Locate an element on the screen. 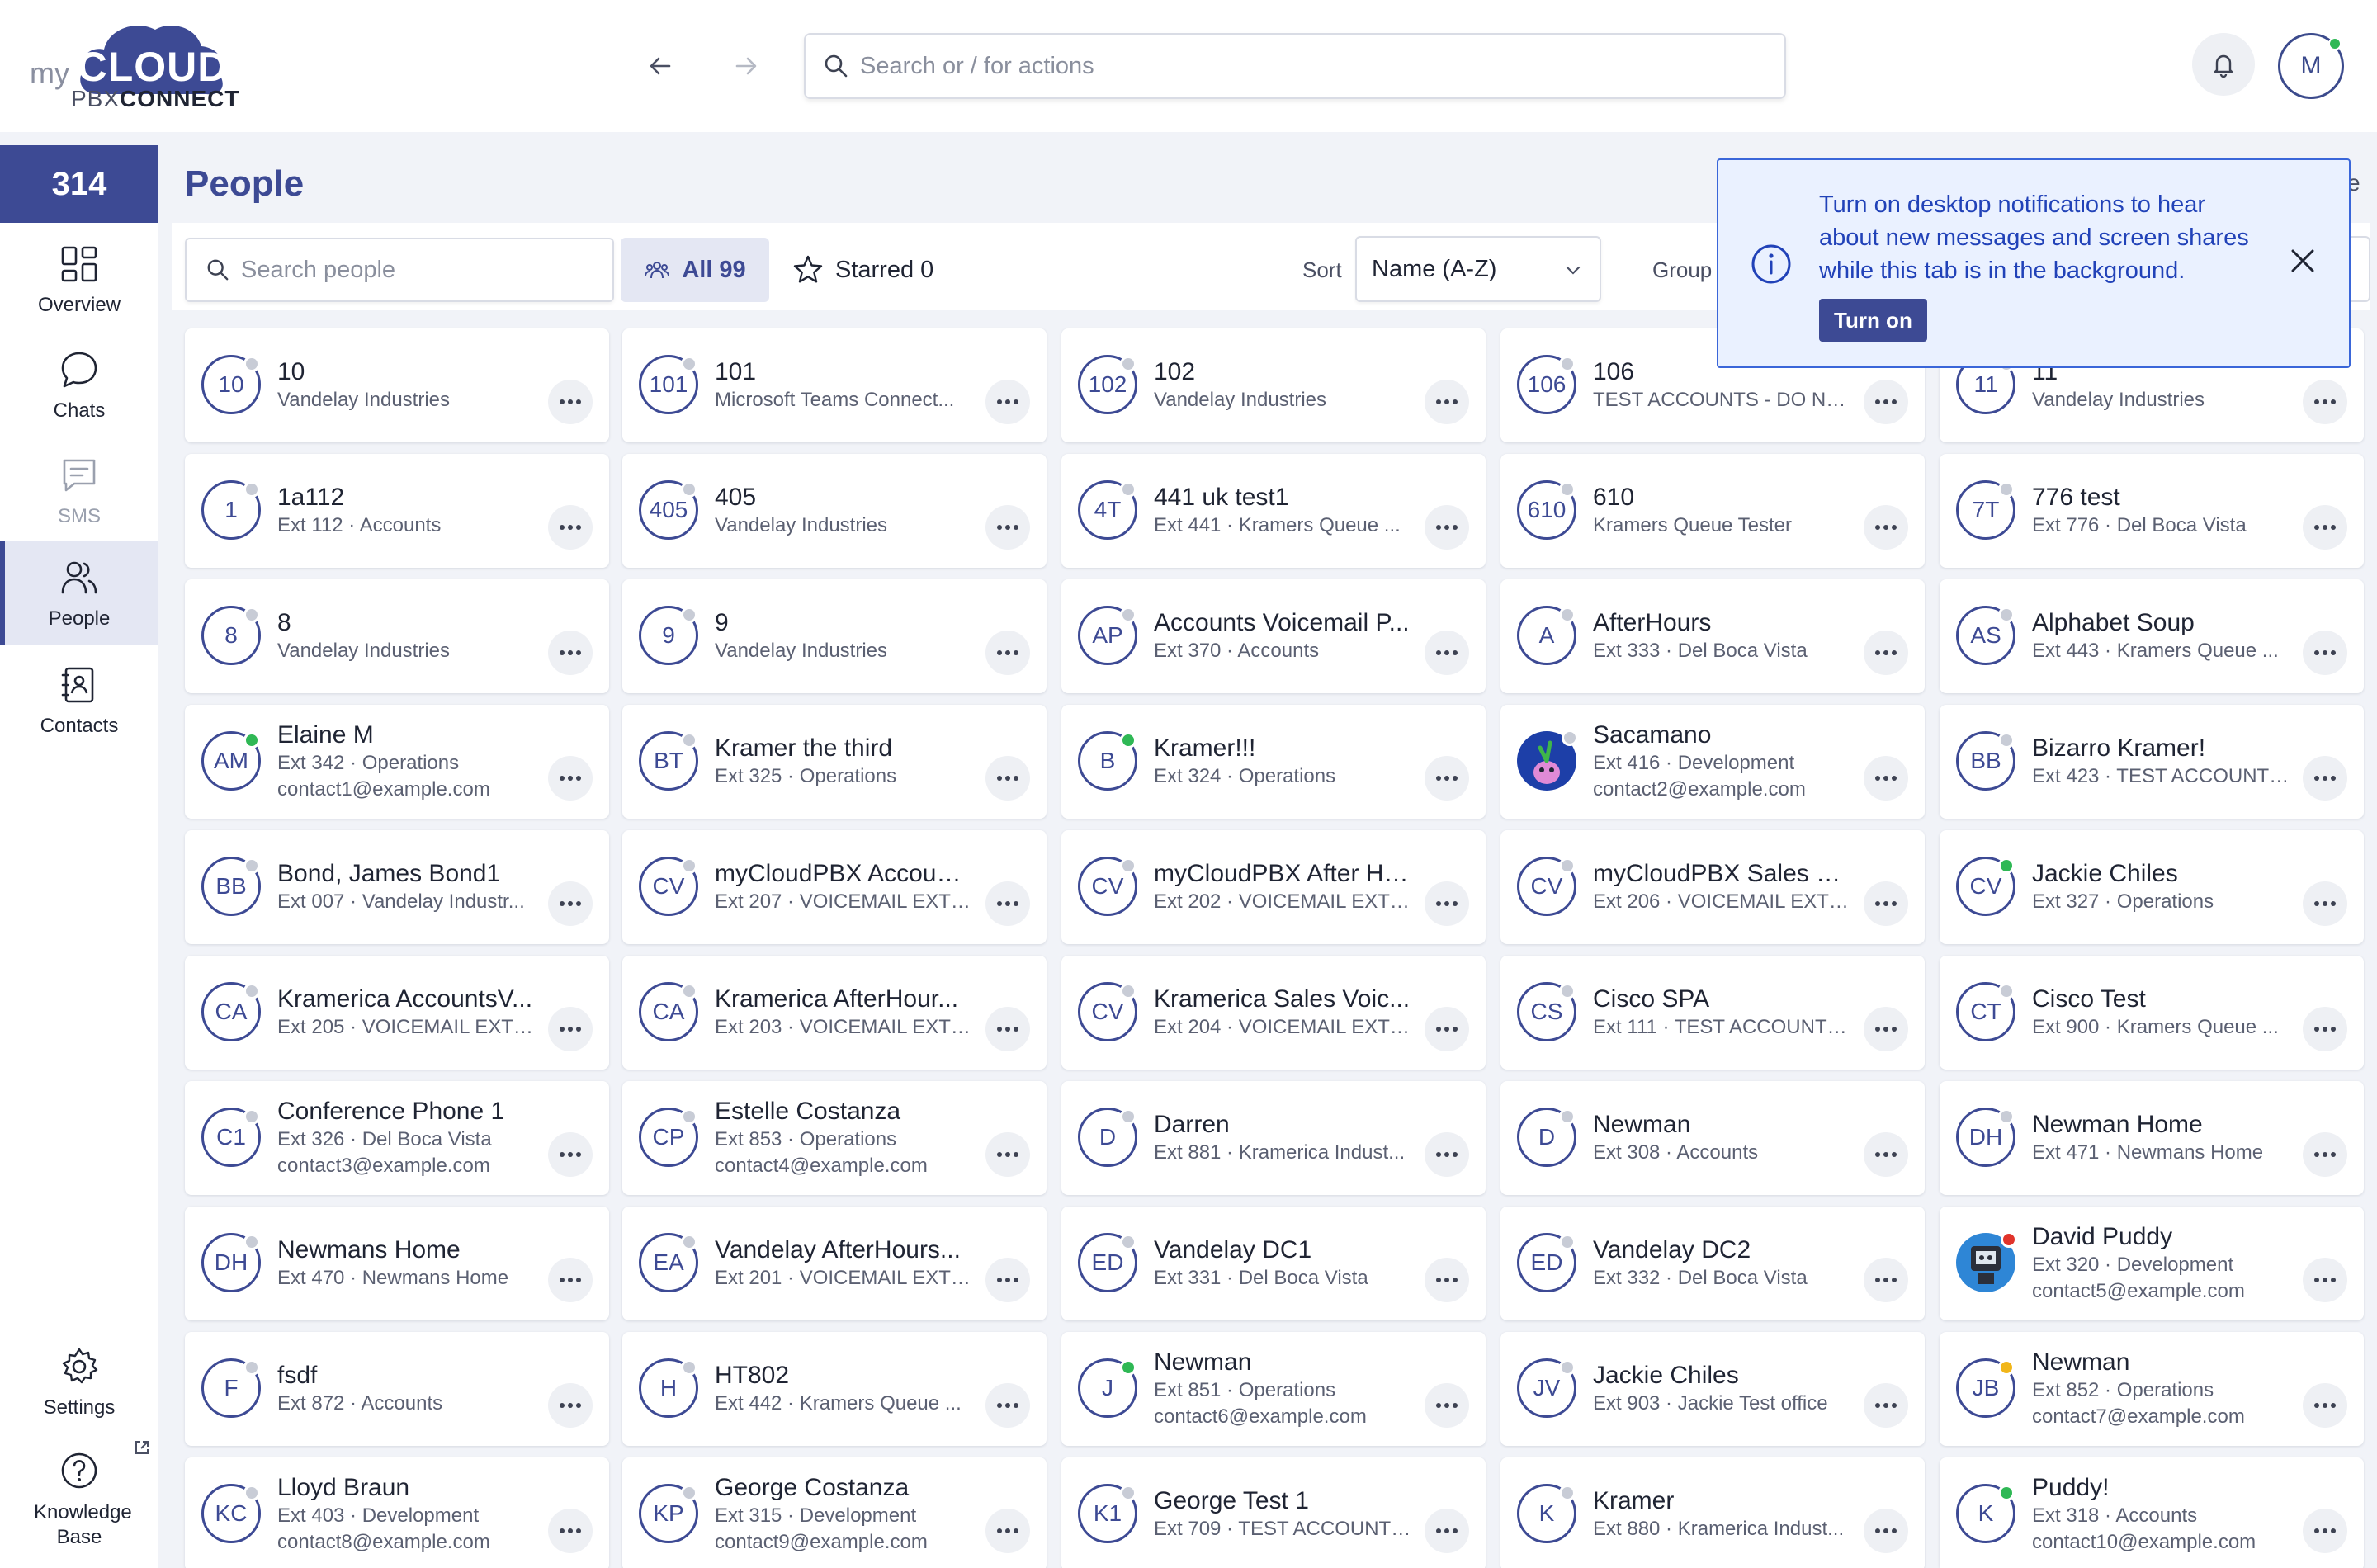 Image resolution: width=2377 pixels, height=1568 pixels. person-card: 9 9 Vandelay Industries is located at coordinates (834, 636).